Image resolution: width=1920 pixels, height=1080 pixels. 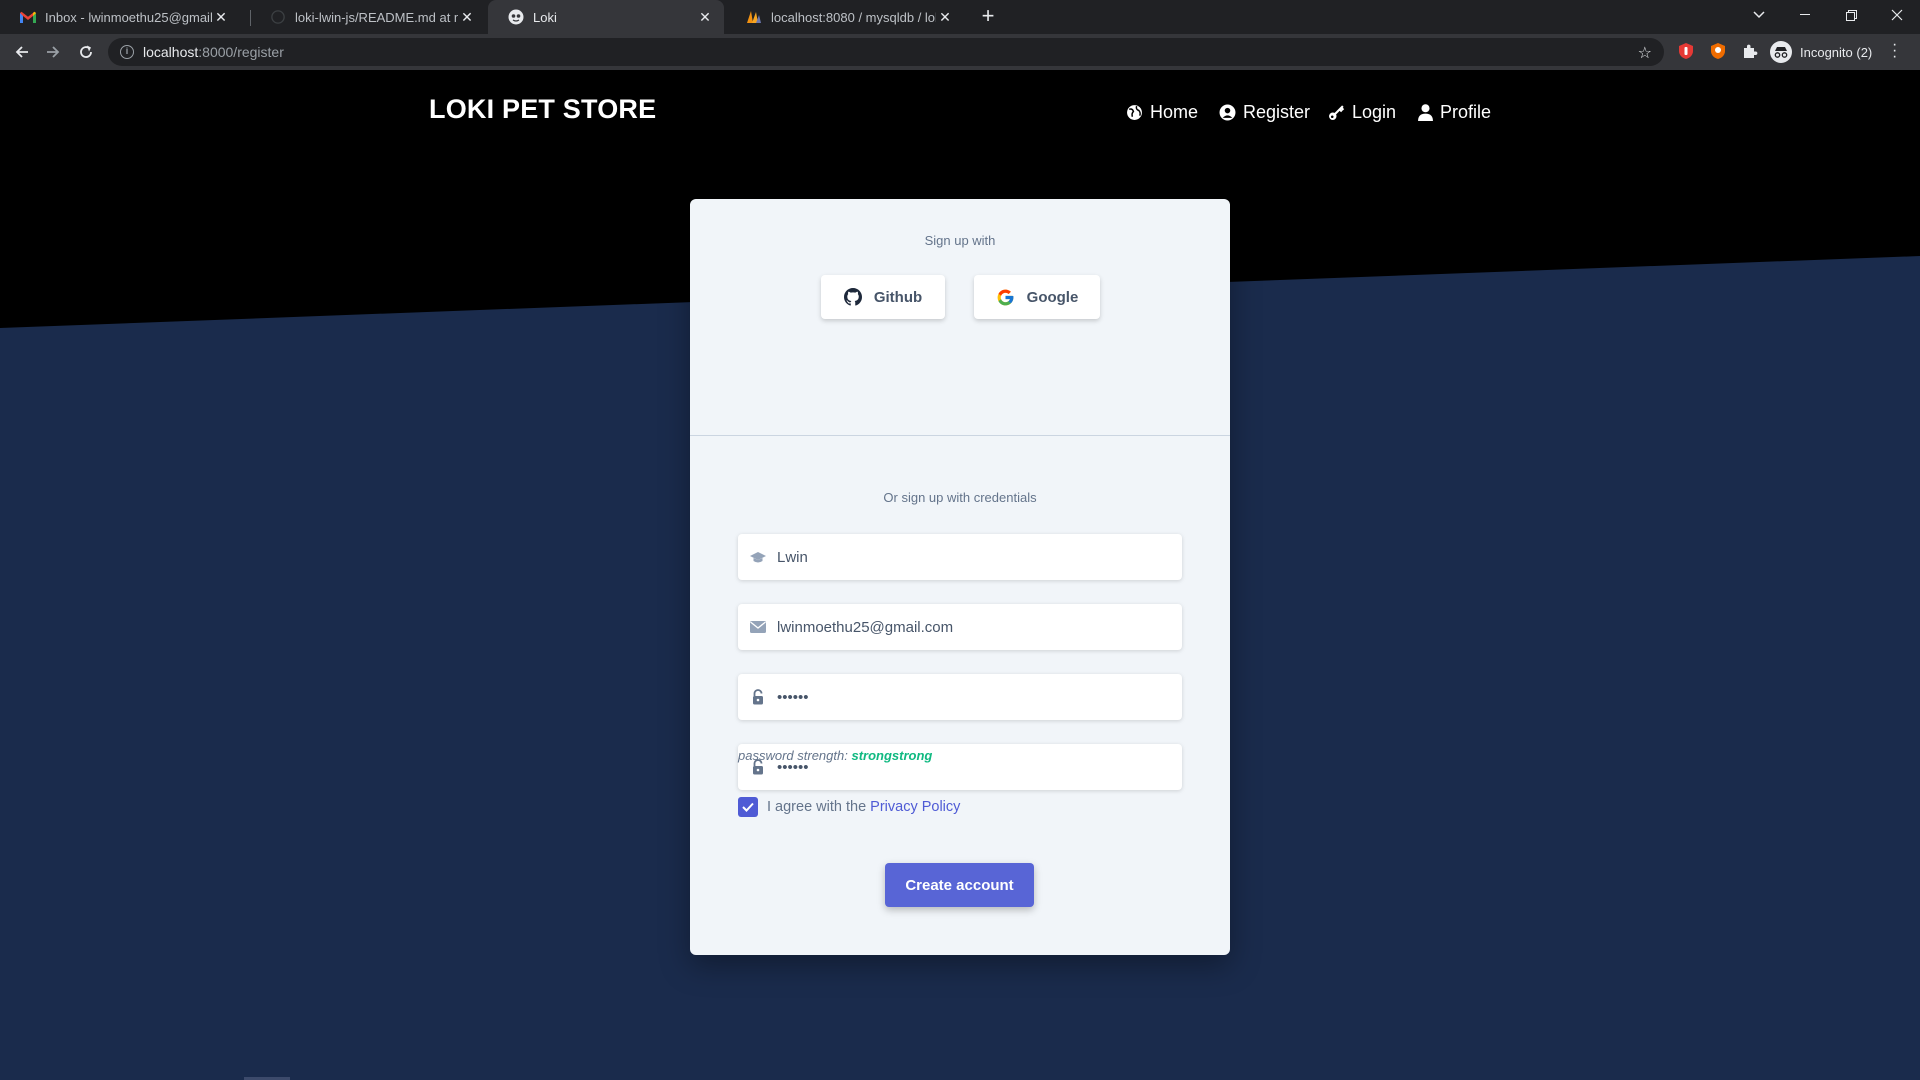 I want to click on nav-home: Home, so click(x=1162, y=112).